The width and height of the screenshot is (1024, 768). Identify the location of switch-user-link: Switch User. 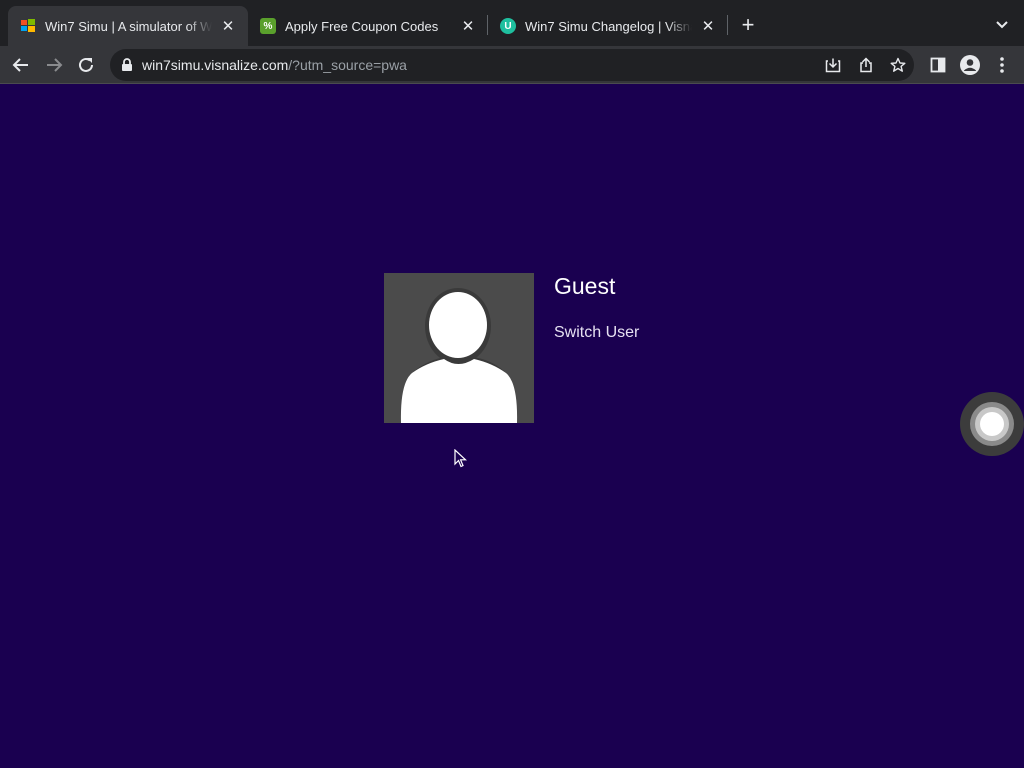
(596, 333).